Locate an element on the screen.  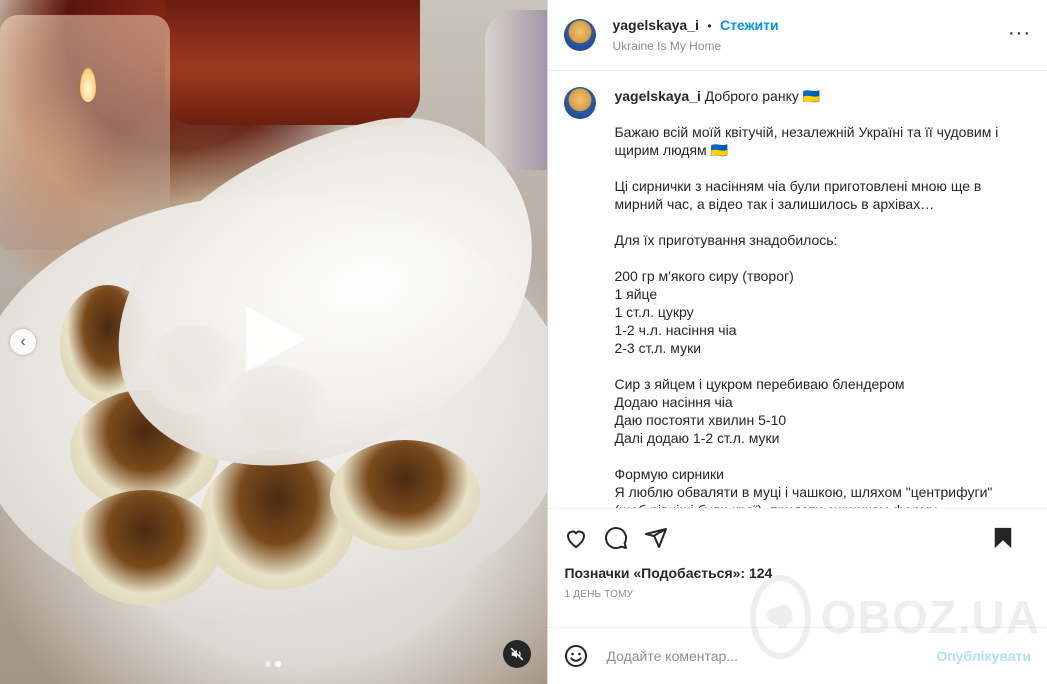
comment-form: Опублікувати is located at coordinates (797, 655).